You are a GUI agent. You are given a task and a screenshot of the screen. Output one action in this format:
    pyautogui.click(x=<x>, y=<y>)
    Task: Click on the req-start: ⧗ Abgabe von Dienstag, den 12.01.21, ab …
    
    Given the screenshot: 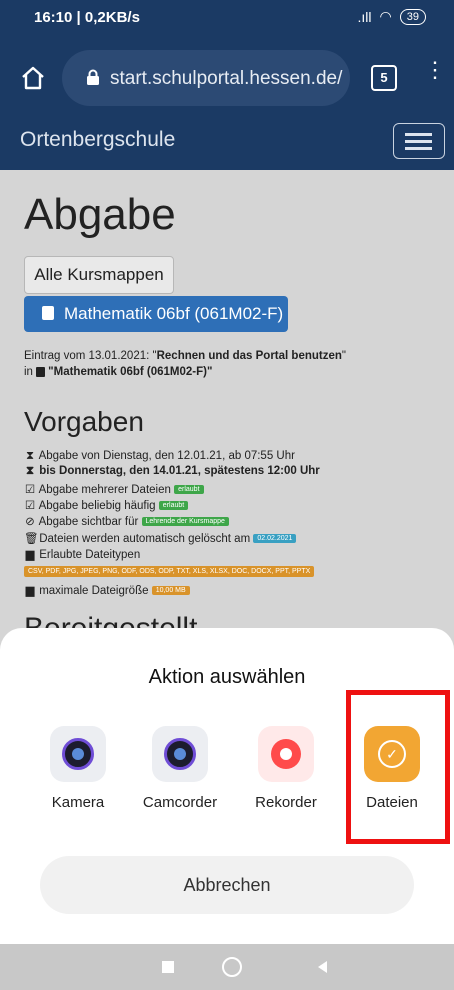 What is the action you would take?
    pyautogui.click(x=159, y=456)
    